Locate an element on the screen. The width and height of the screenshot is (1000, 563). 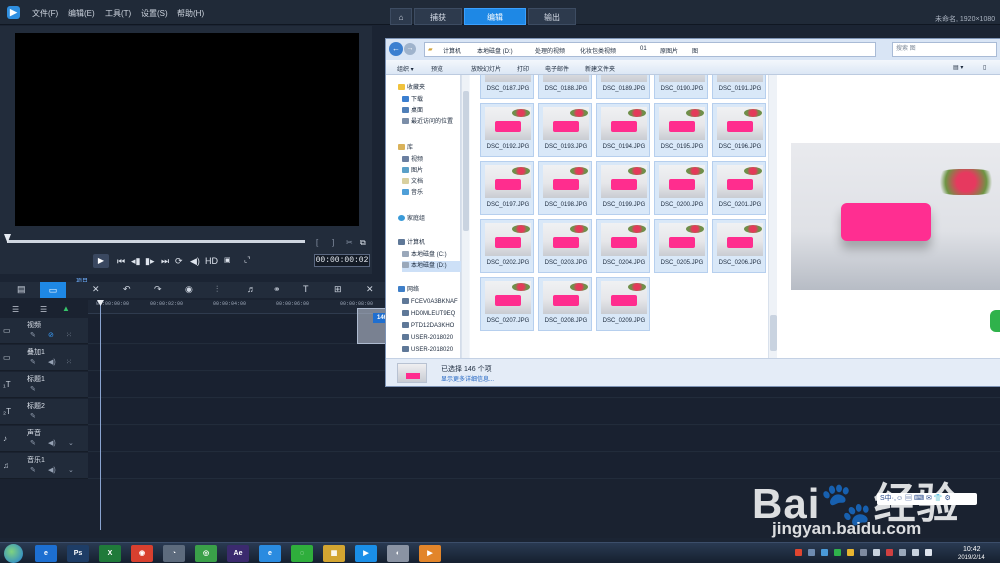
split-icon: ✂ is located at coordinates (349, 242).